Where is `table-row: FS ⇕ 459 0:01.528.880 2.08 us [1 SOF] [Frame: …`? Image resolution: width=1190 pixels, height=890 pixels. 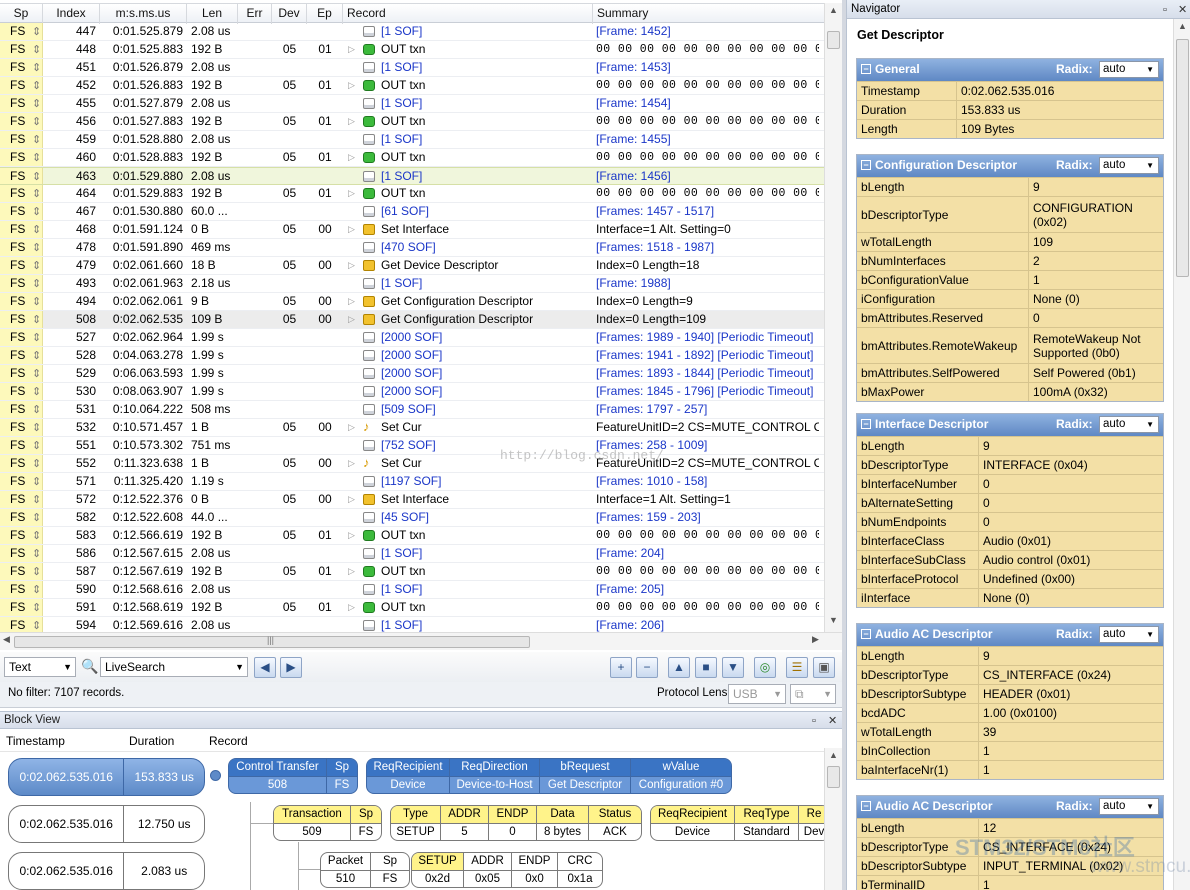
table-row: FS ⇕ 459 0:01.528.880 2.08 us [1 SOF] [Frame: … is located at coordinates (412, 140).